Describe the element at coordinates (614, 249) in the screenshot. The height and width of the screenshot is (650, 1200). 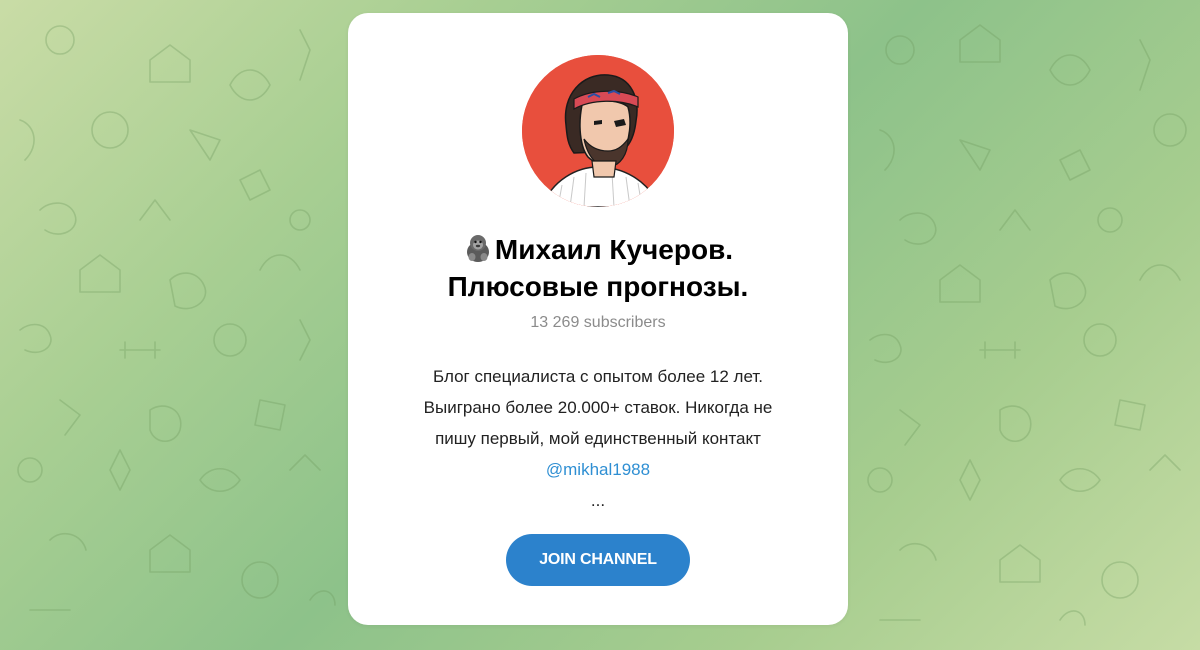
I see `channel-title-line1: Михаил Кучеров.` at that location.